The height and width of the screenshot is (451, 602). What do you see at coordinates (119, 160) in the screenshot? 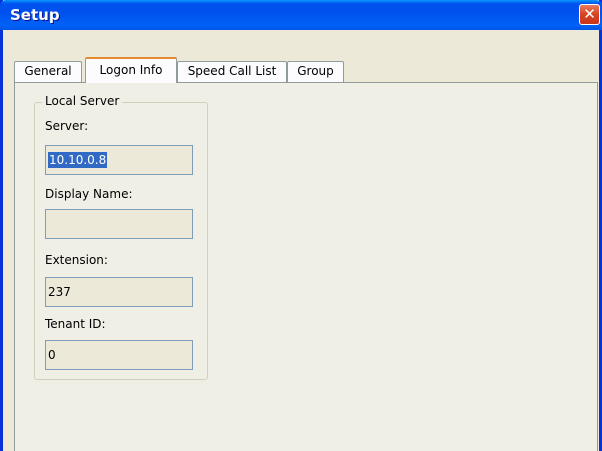
I see `server-field: 10.10.0.8` at bounding box center [119, 160].